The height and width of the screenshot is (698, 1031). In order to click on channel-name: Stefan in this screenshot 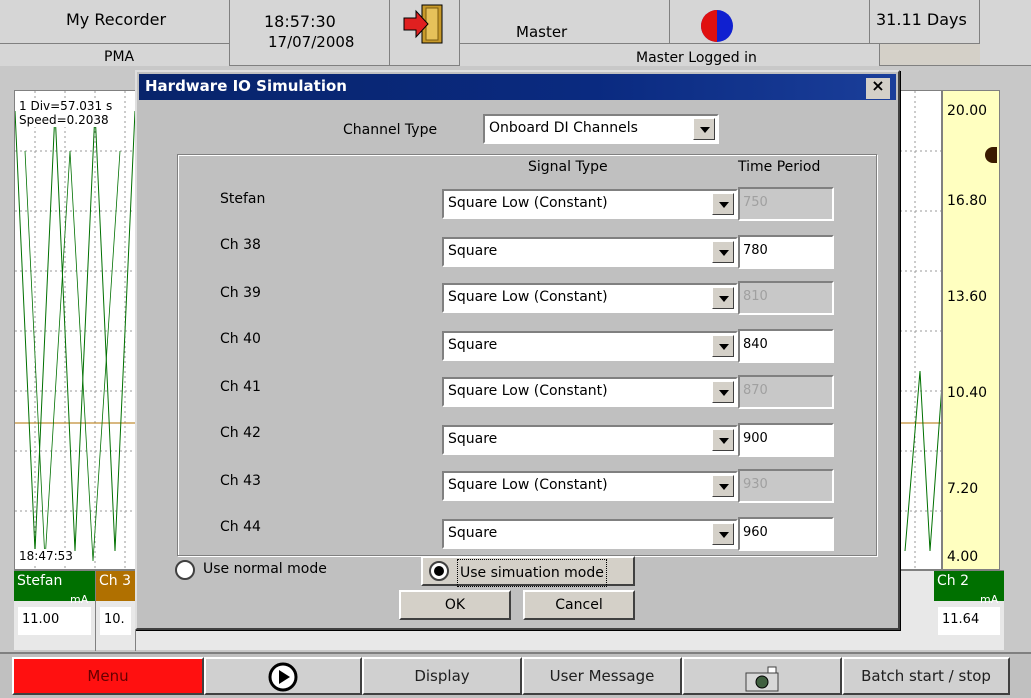, I will do `click(243, 199)`.